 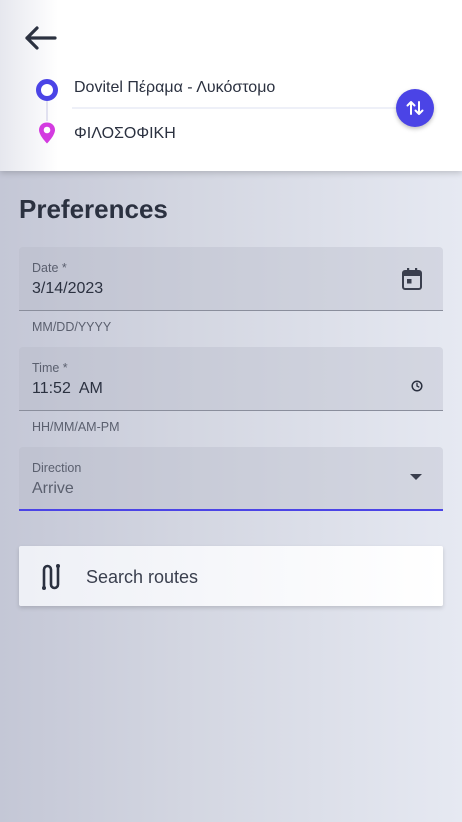 What do you see at coordinates (237, 108) in the screenshot?
I see `route-divider` at bounding box center [237, 108].